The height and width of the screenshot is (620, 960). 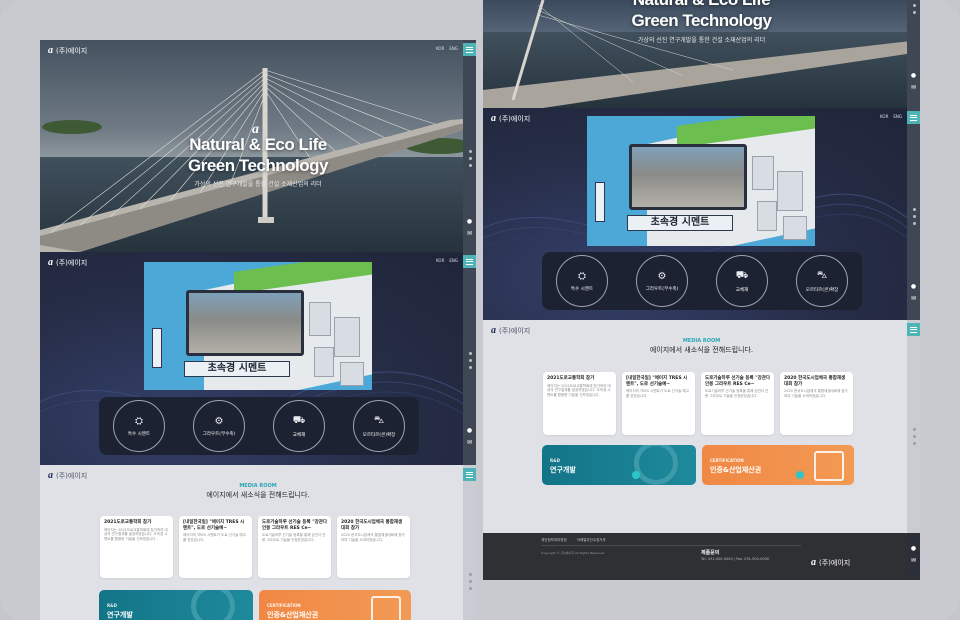 I want to click on mixer-icon: ⛭, so click(x=139, y=421).